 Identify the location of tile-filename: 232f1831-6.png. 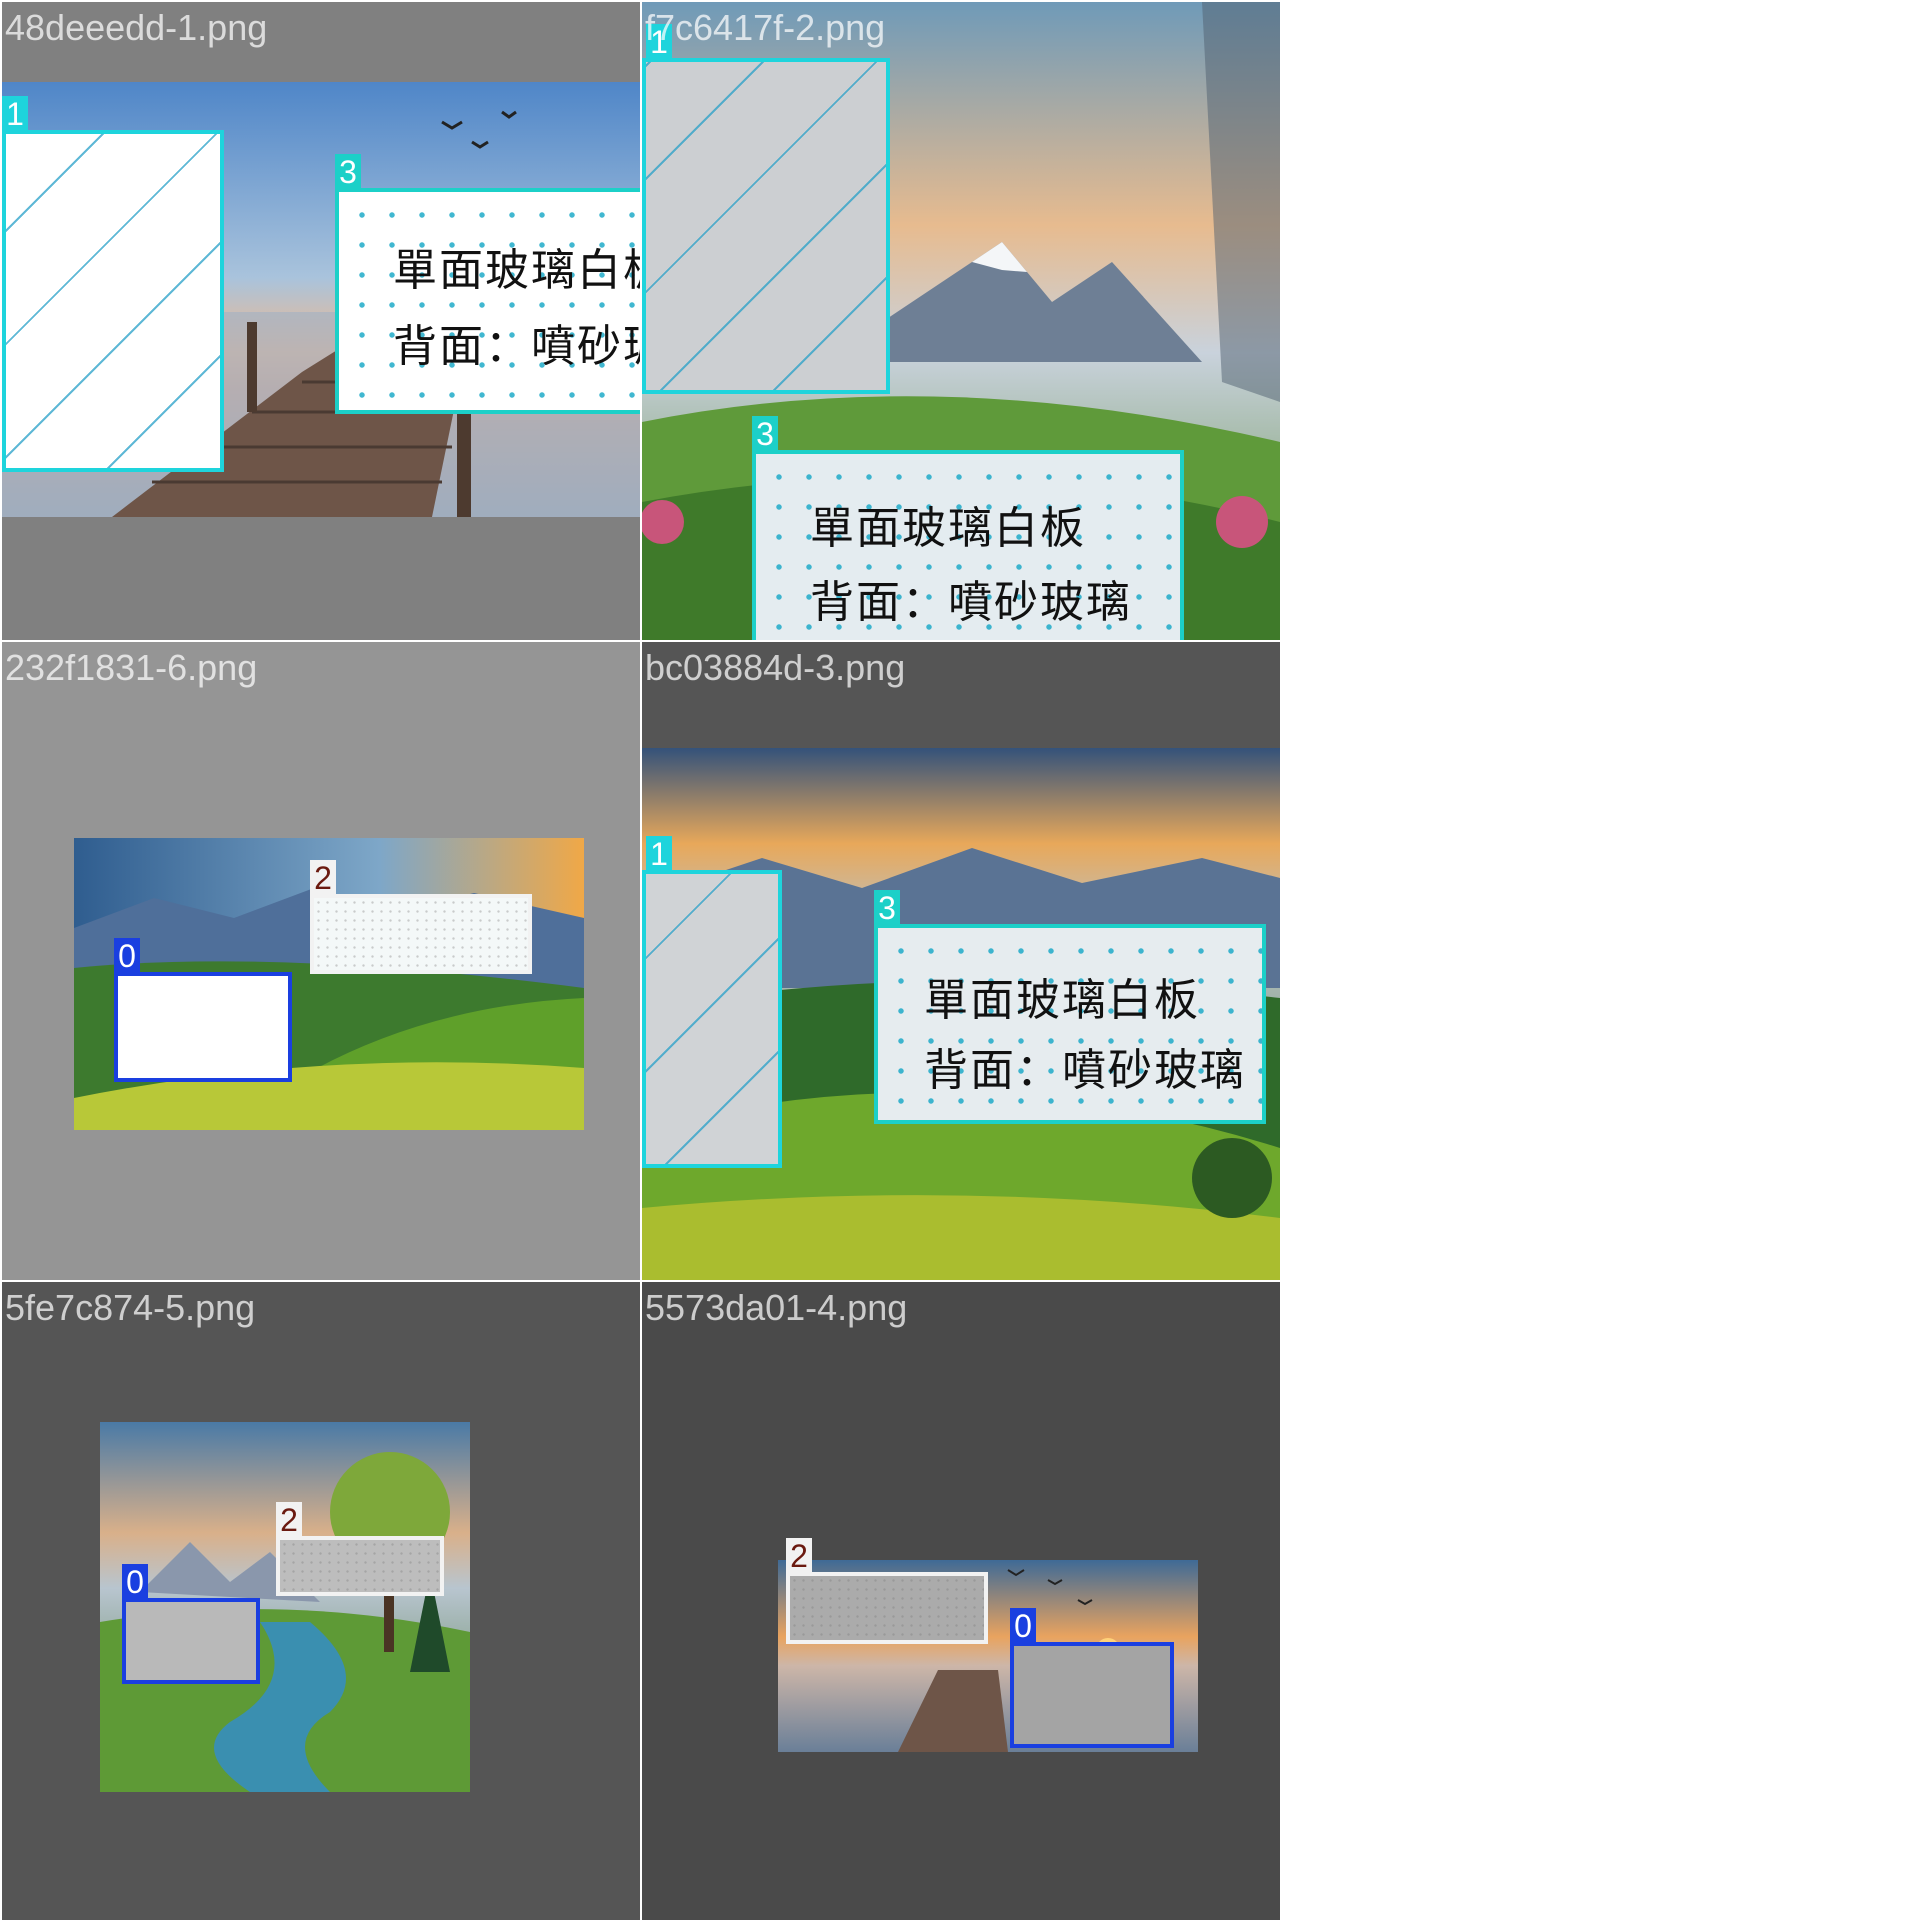
(131, 667).